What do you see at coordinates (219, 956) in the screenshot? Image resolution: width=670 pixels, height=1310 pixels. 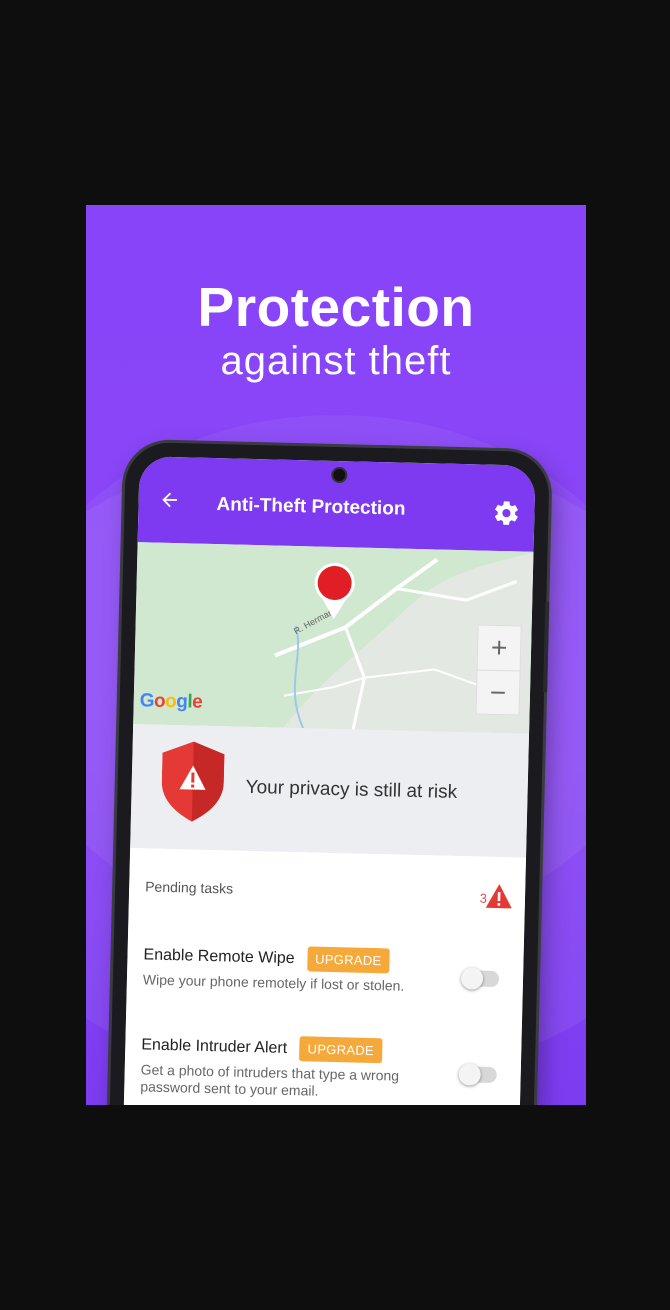 I see `task-title: Enable Remote Wipe` at bounding box center [219, 956].